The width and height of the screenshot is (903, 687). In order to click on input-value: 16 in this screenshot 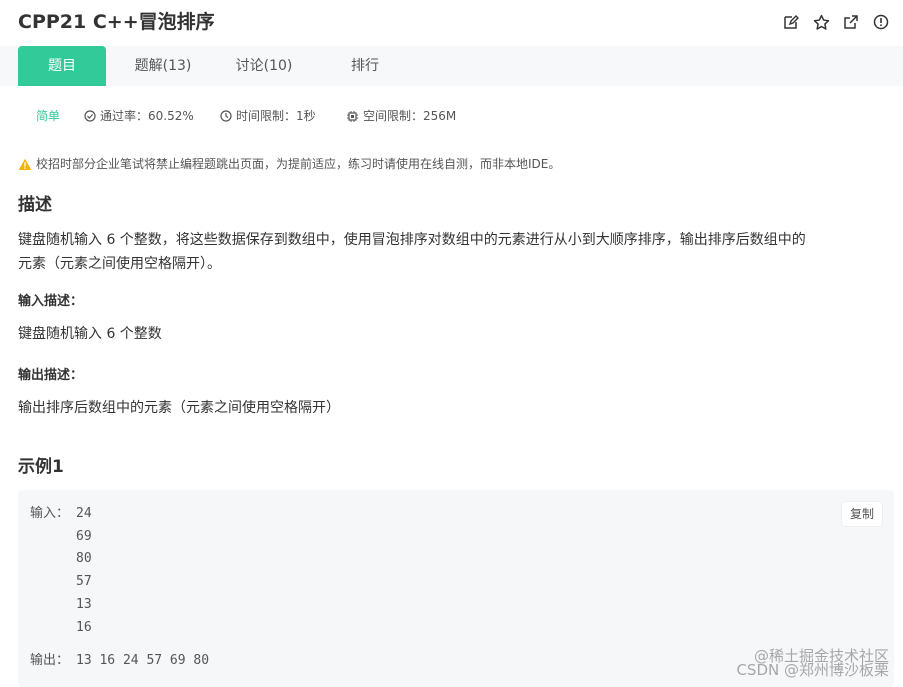, I will do `click(84, 627)`.